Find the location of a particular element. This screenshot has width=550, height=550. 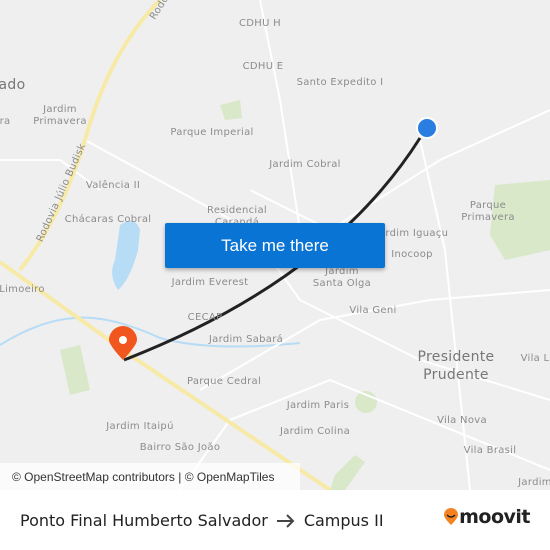

map-label-city: Presidente Prudente is located at coordinates (456, 366).